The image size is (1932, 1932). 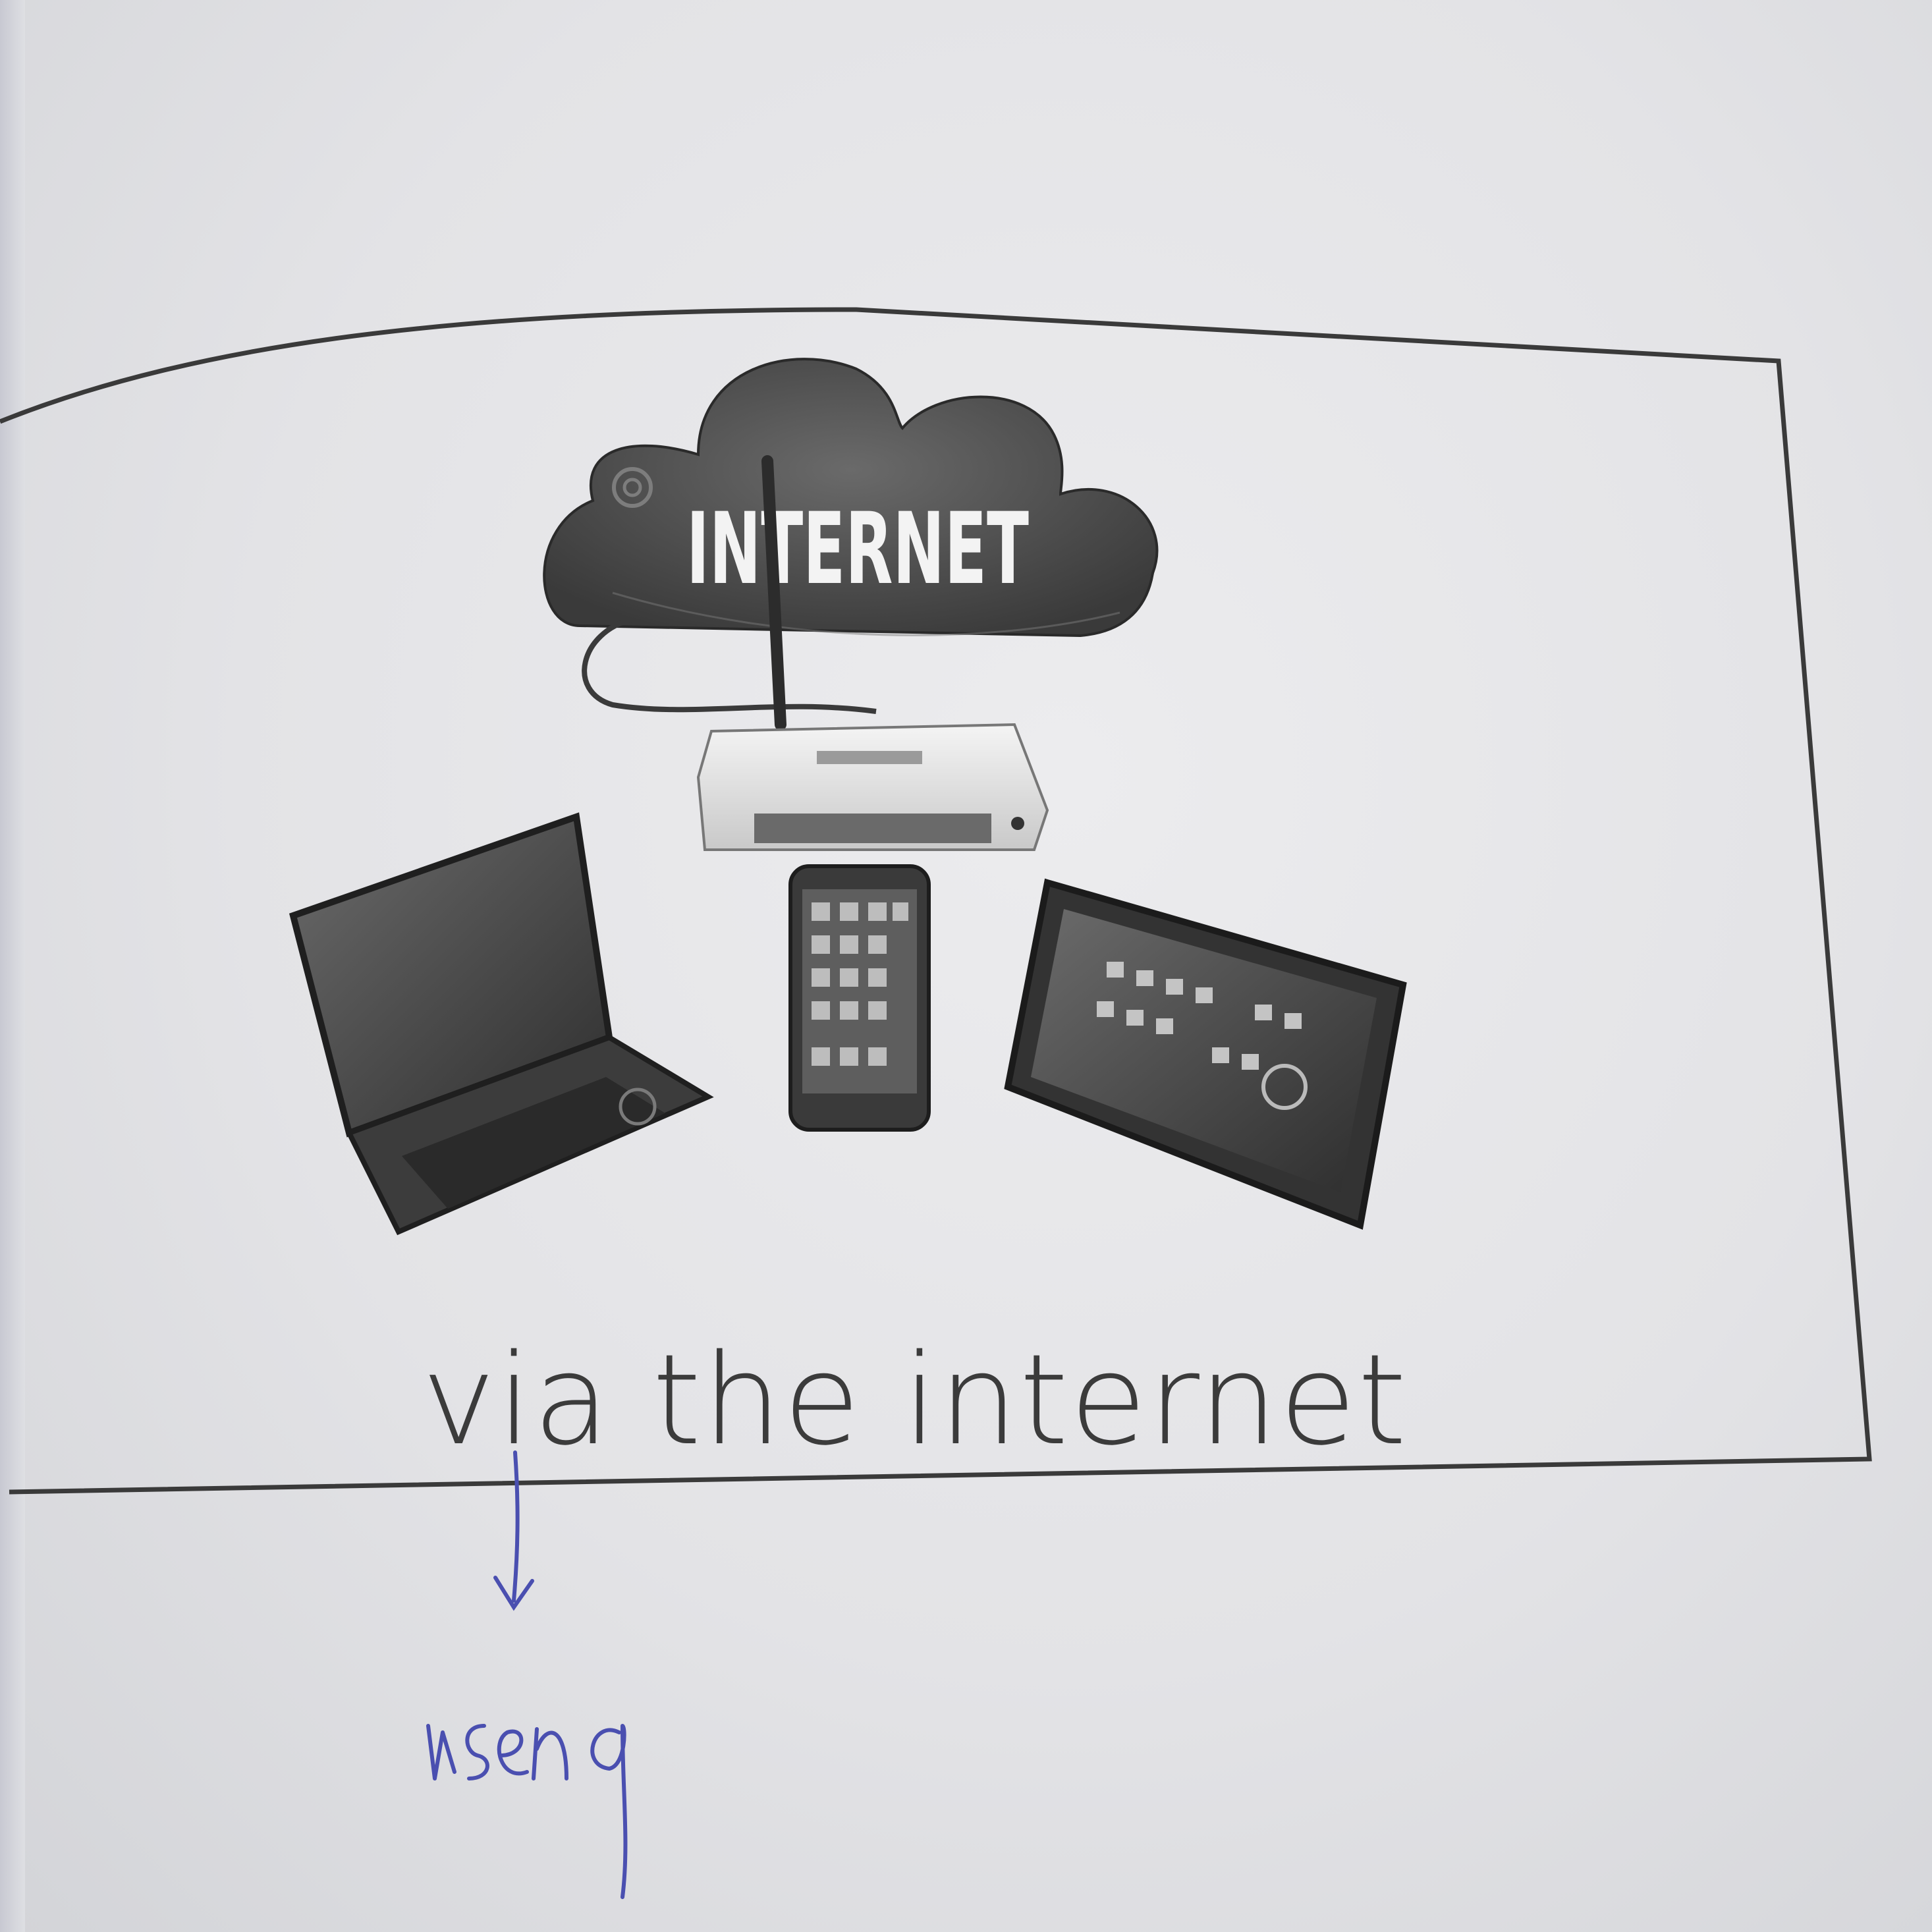 I want to click on smartphone-icon, so click(x=859, y=998).